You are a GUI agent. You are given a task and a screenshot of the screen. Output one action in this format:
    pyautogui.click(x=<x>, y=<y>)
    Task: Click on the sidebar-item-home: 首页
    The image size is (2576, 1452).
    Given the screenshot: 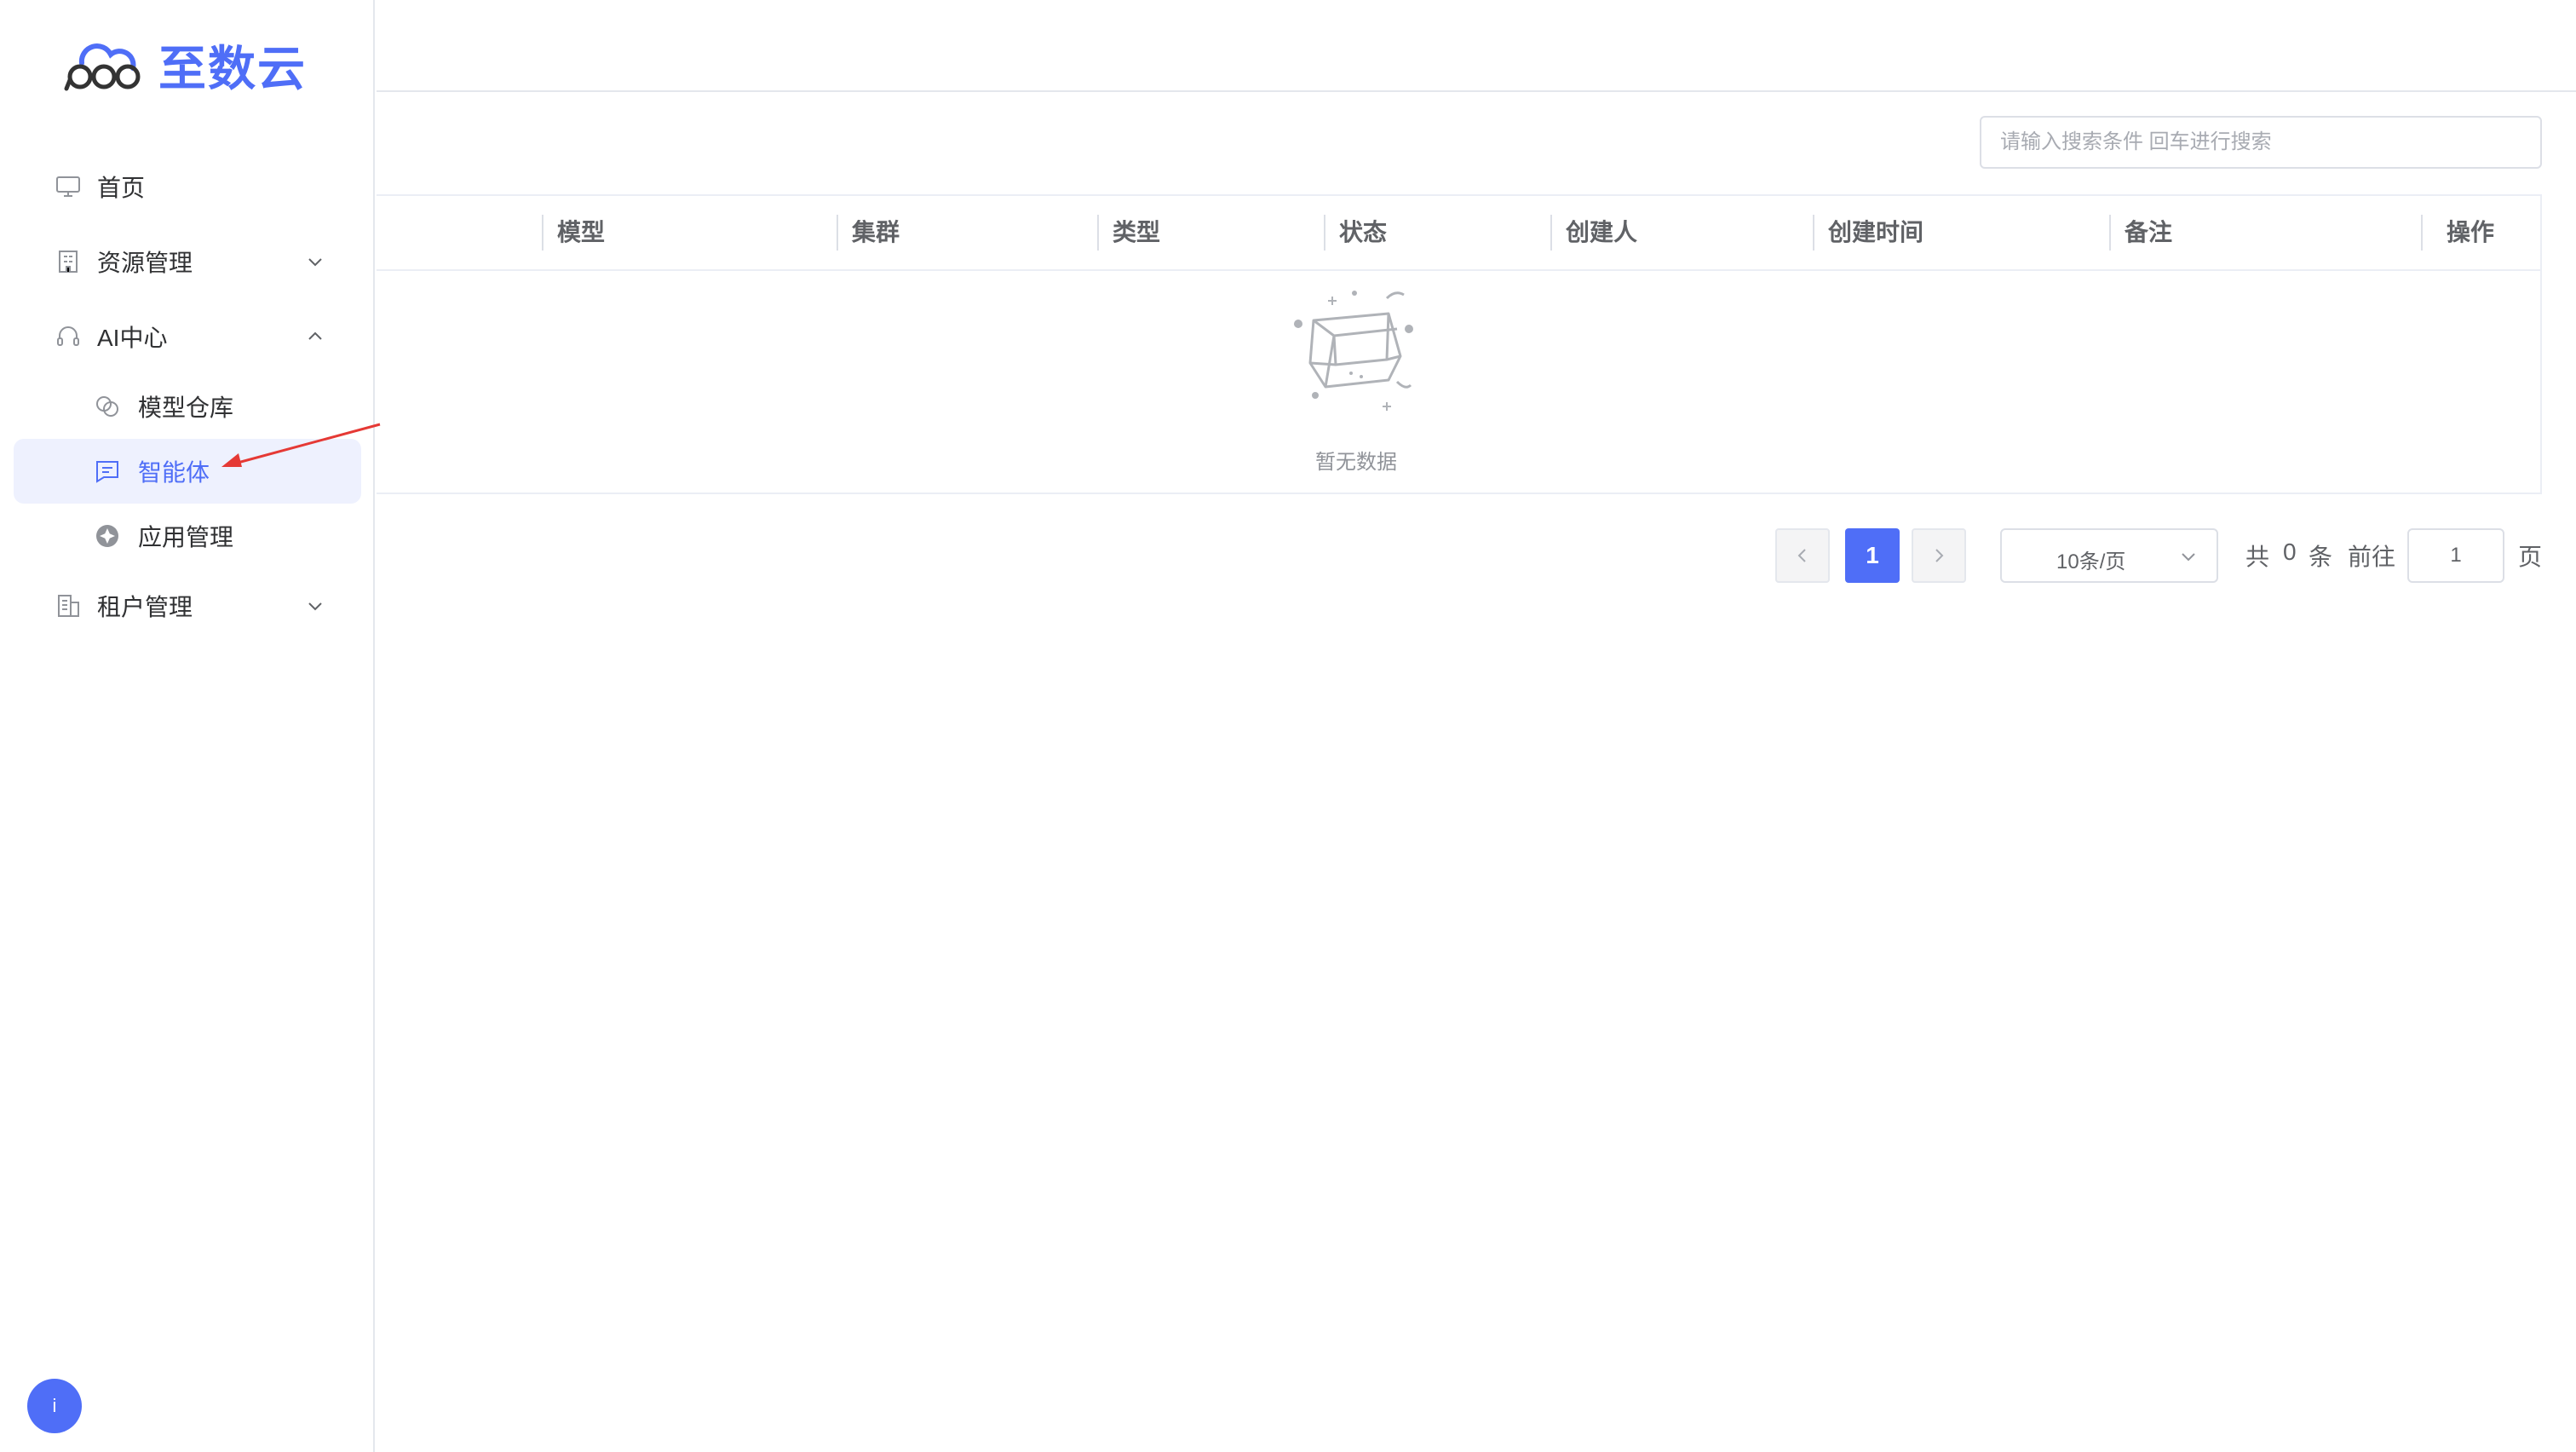 What is the action you would take?
    pyautogui.click(x=188, y=186)
    